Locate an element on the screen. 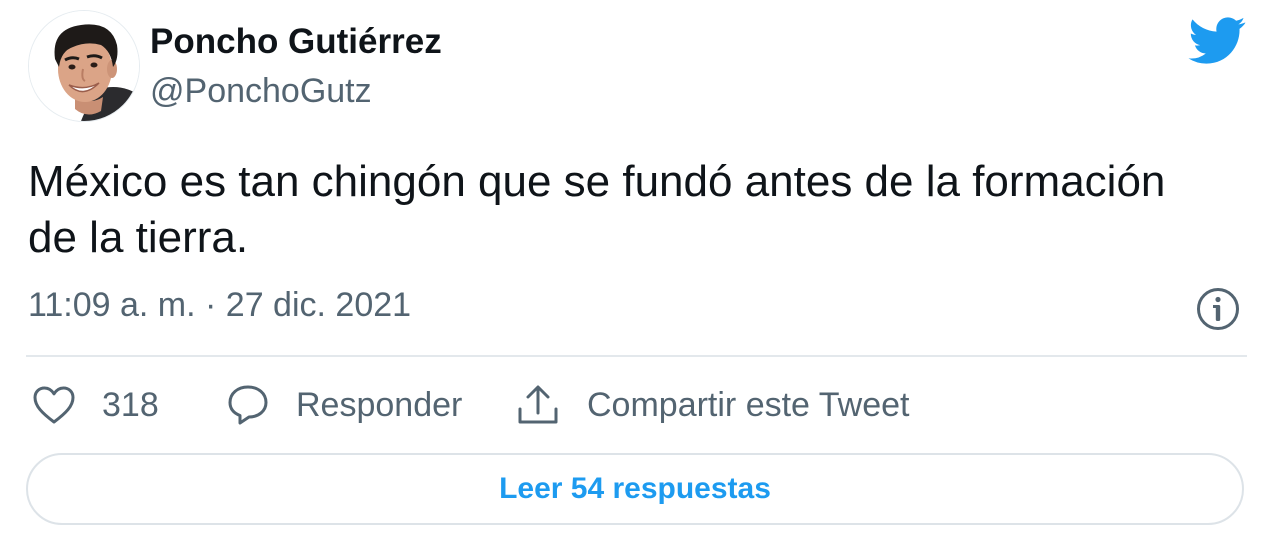 The image size is (1280, 558). avatar-photo is located at coordinates (84, 66).